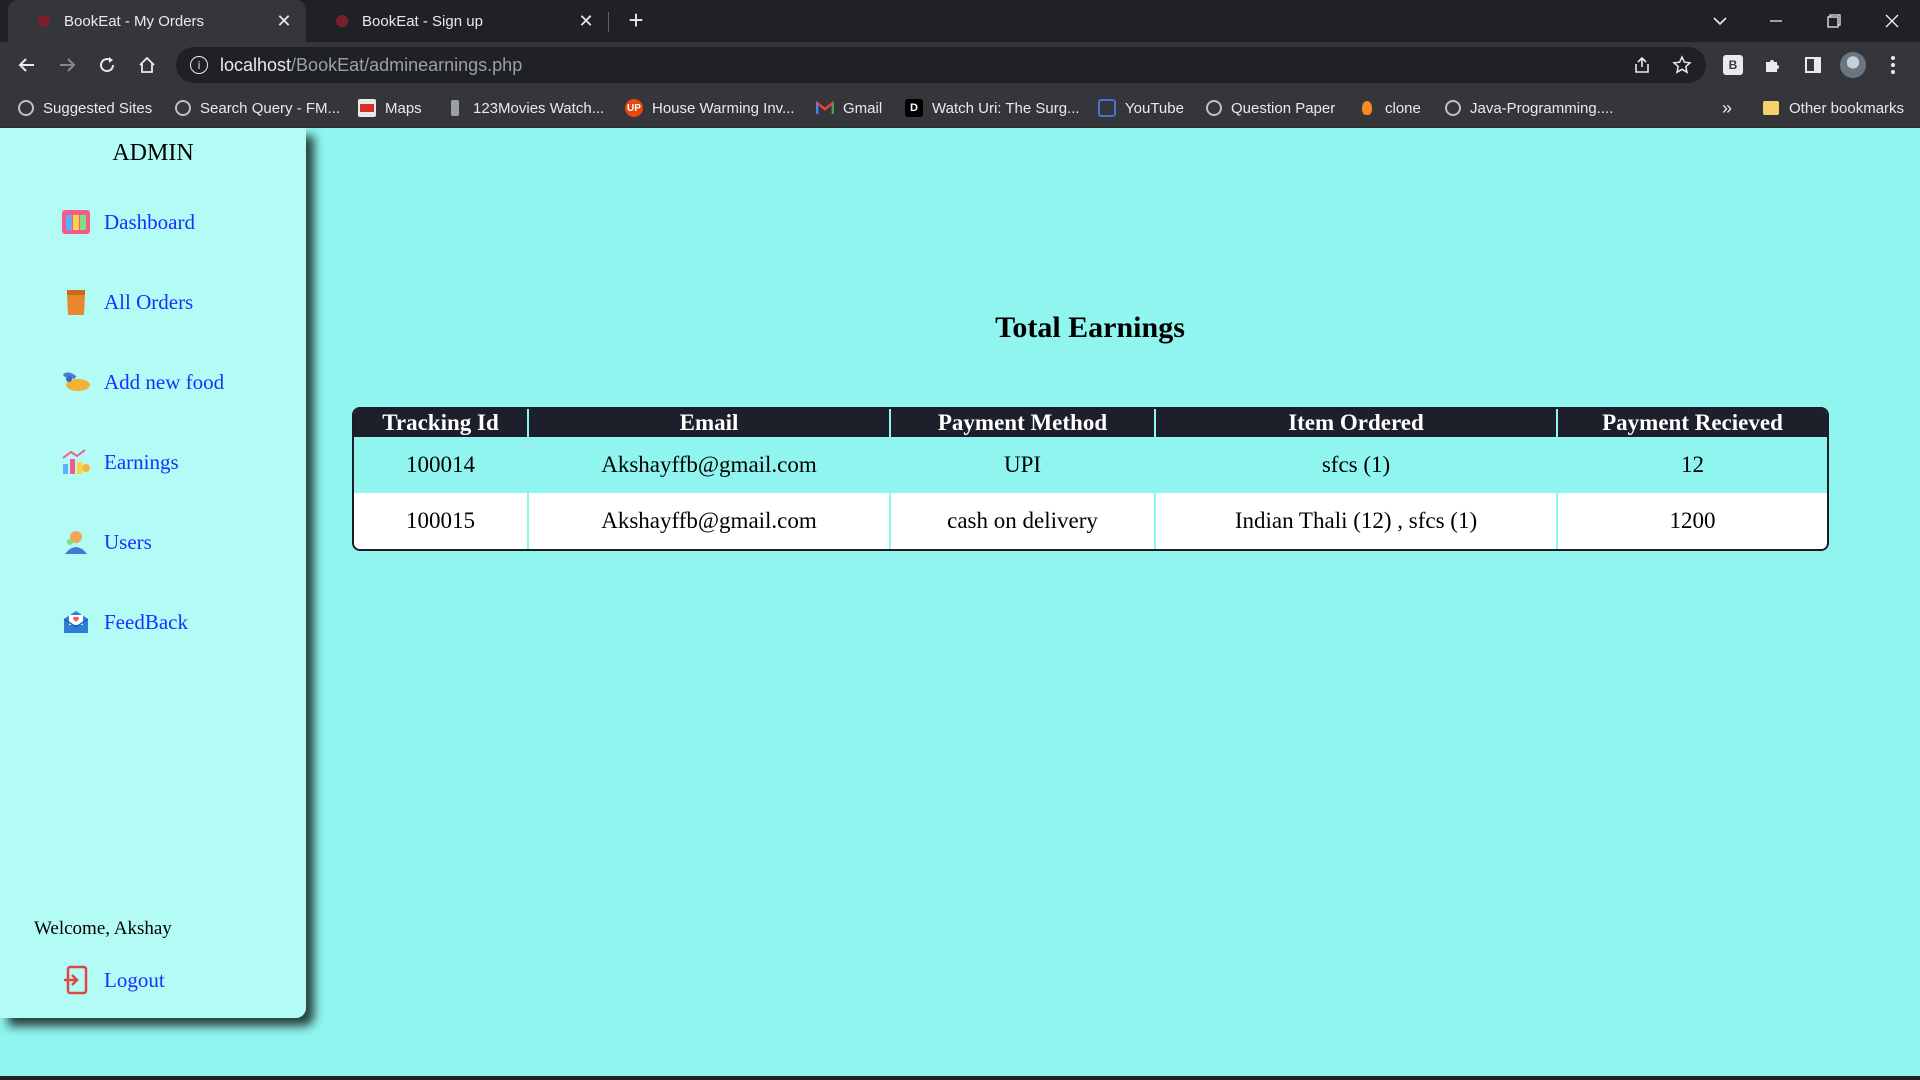 The height and width of the screenshot is (1080, 1920). Describe the element at coordinates (1691, 521) in the screenshot. I see `payment-received-cell: 1200` at that location.